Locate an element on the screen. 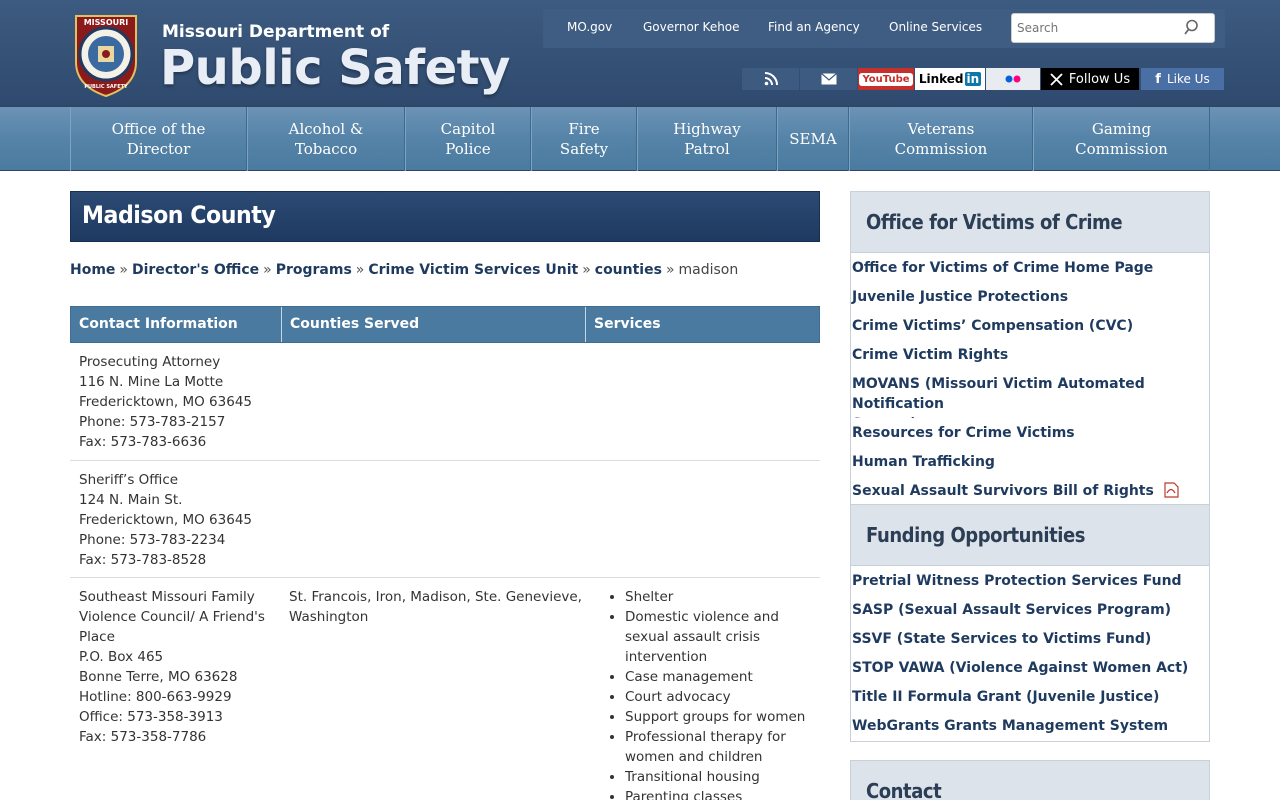 This screenshot has height=800, width=1280. nav-veterans-commission: Veterans Commission is located at coordinates (941, 139).